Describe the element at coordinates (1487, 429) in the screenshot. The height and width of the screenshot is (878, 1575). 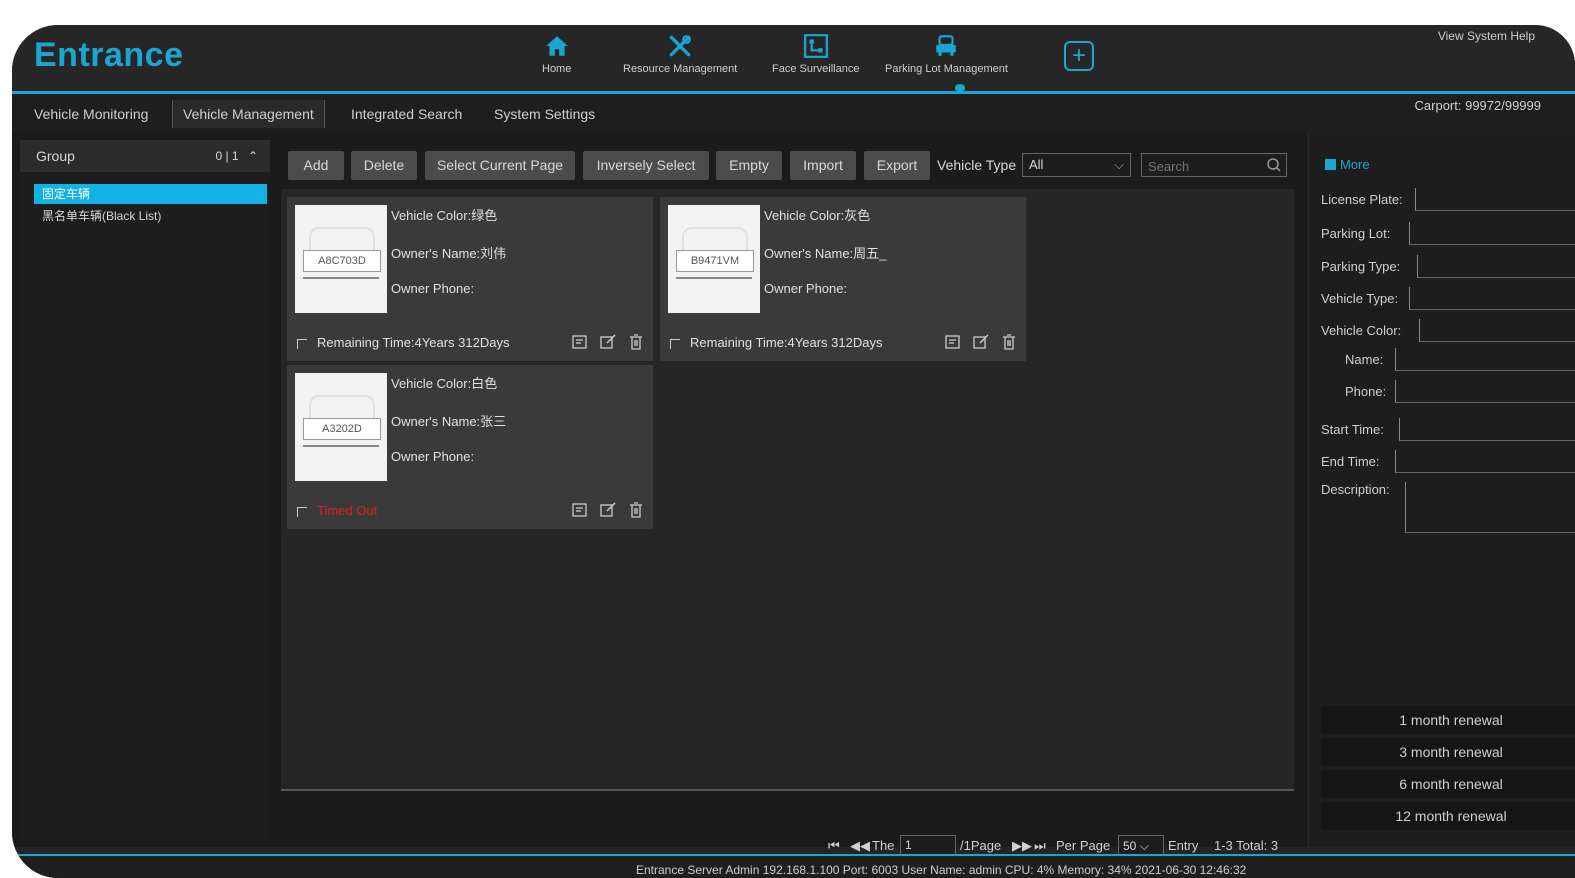
I see `start-time-input` at that location.